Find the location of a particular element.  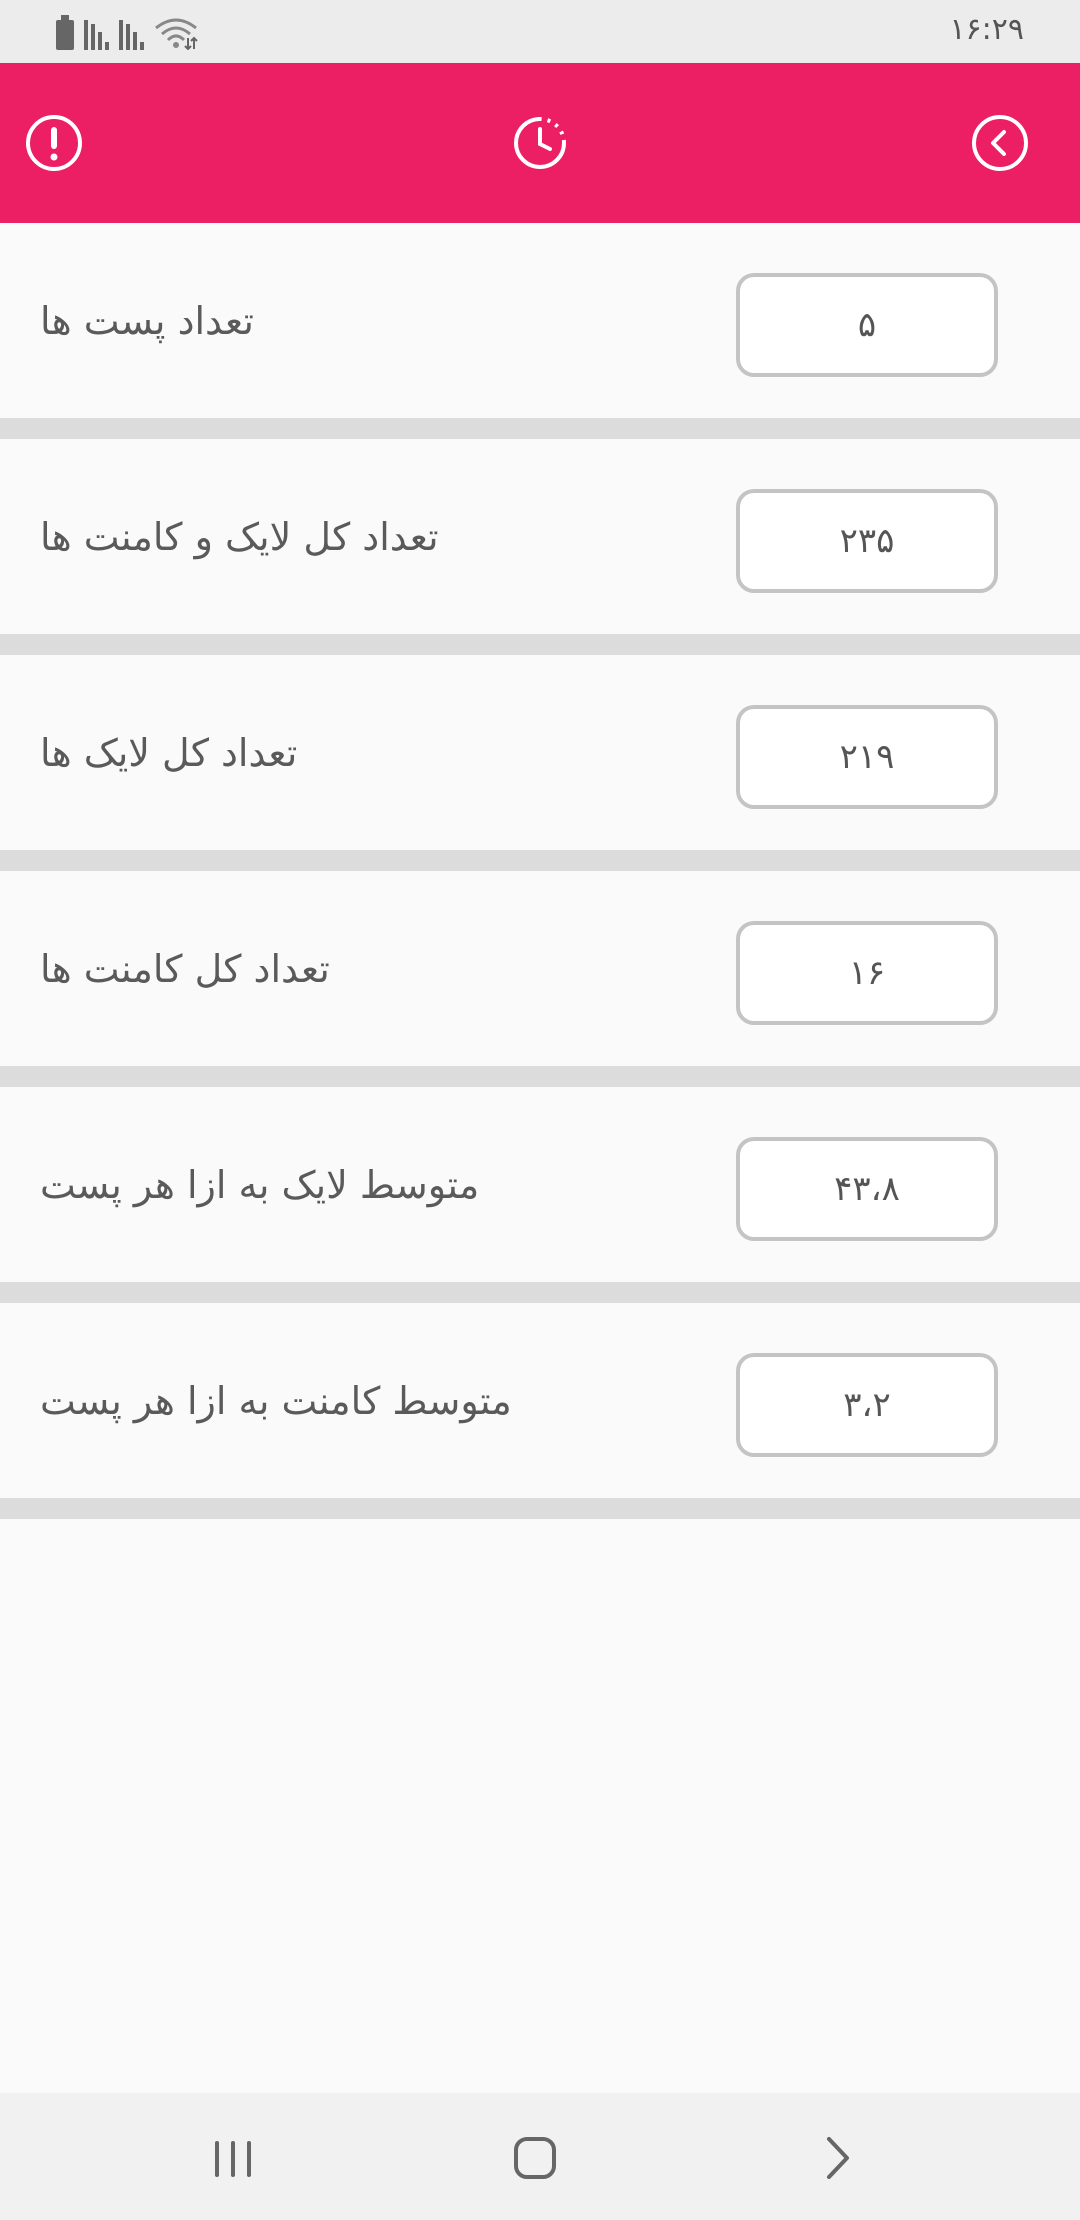

battery-icon is located at coordinates (65, 32).